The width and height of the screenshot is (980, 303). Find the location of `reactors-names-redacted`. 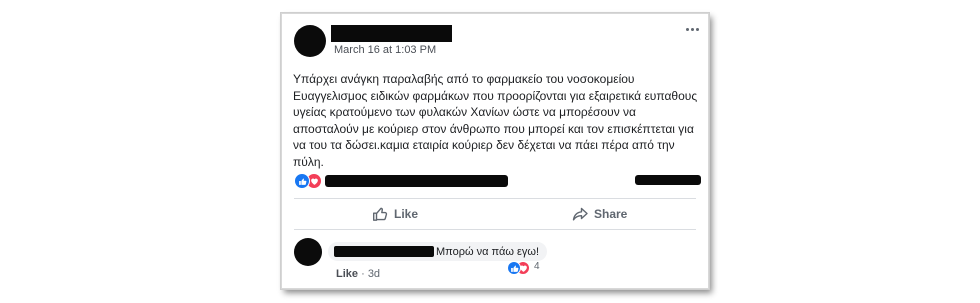

reactors-names-redacted is located at coordinates (416, 181).